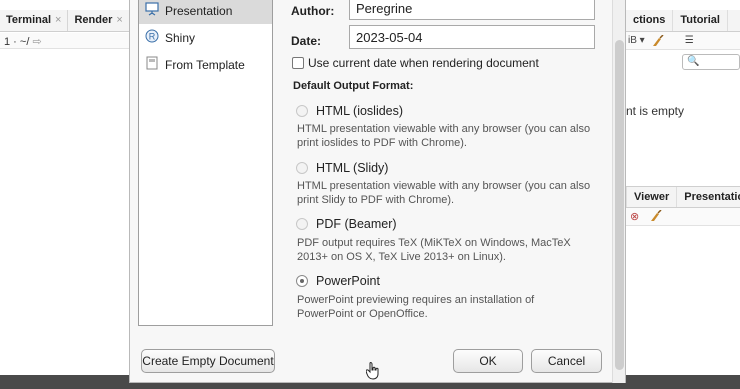  I want to click on viewer-toolbar: ⊗, so click(683, 217).